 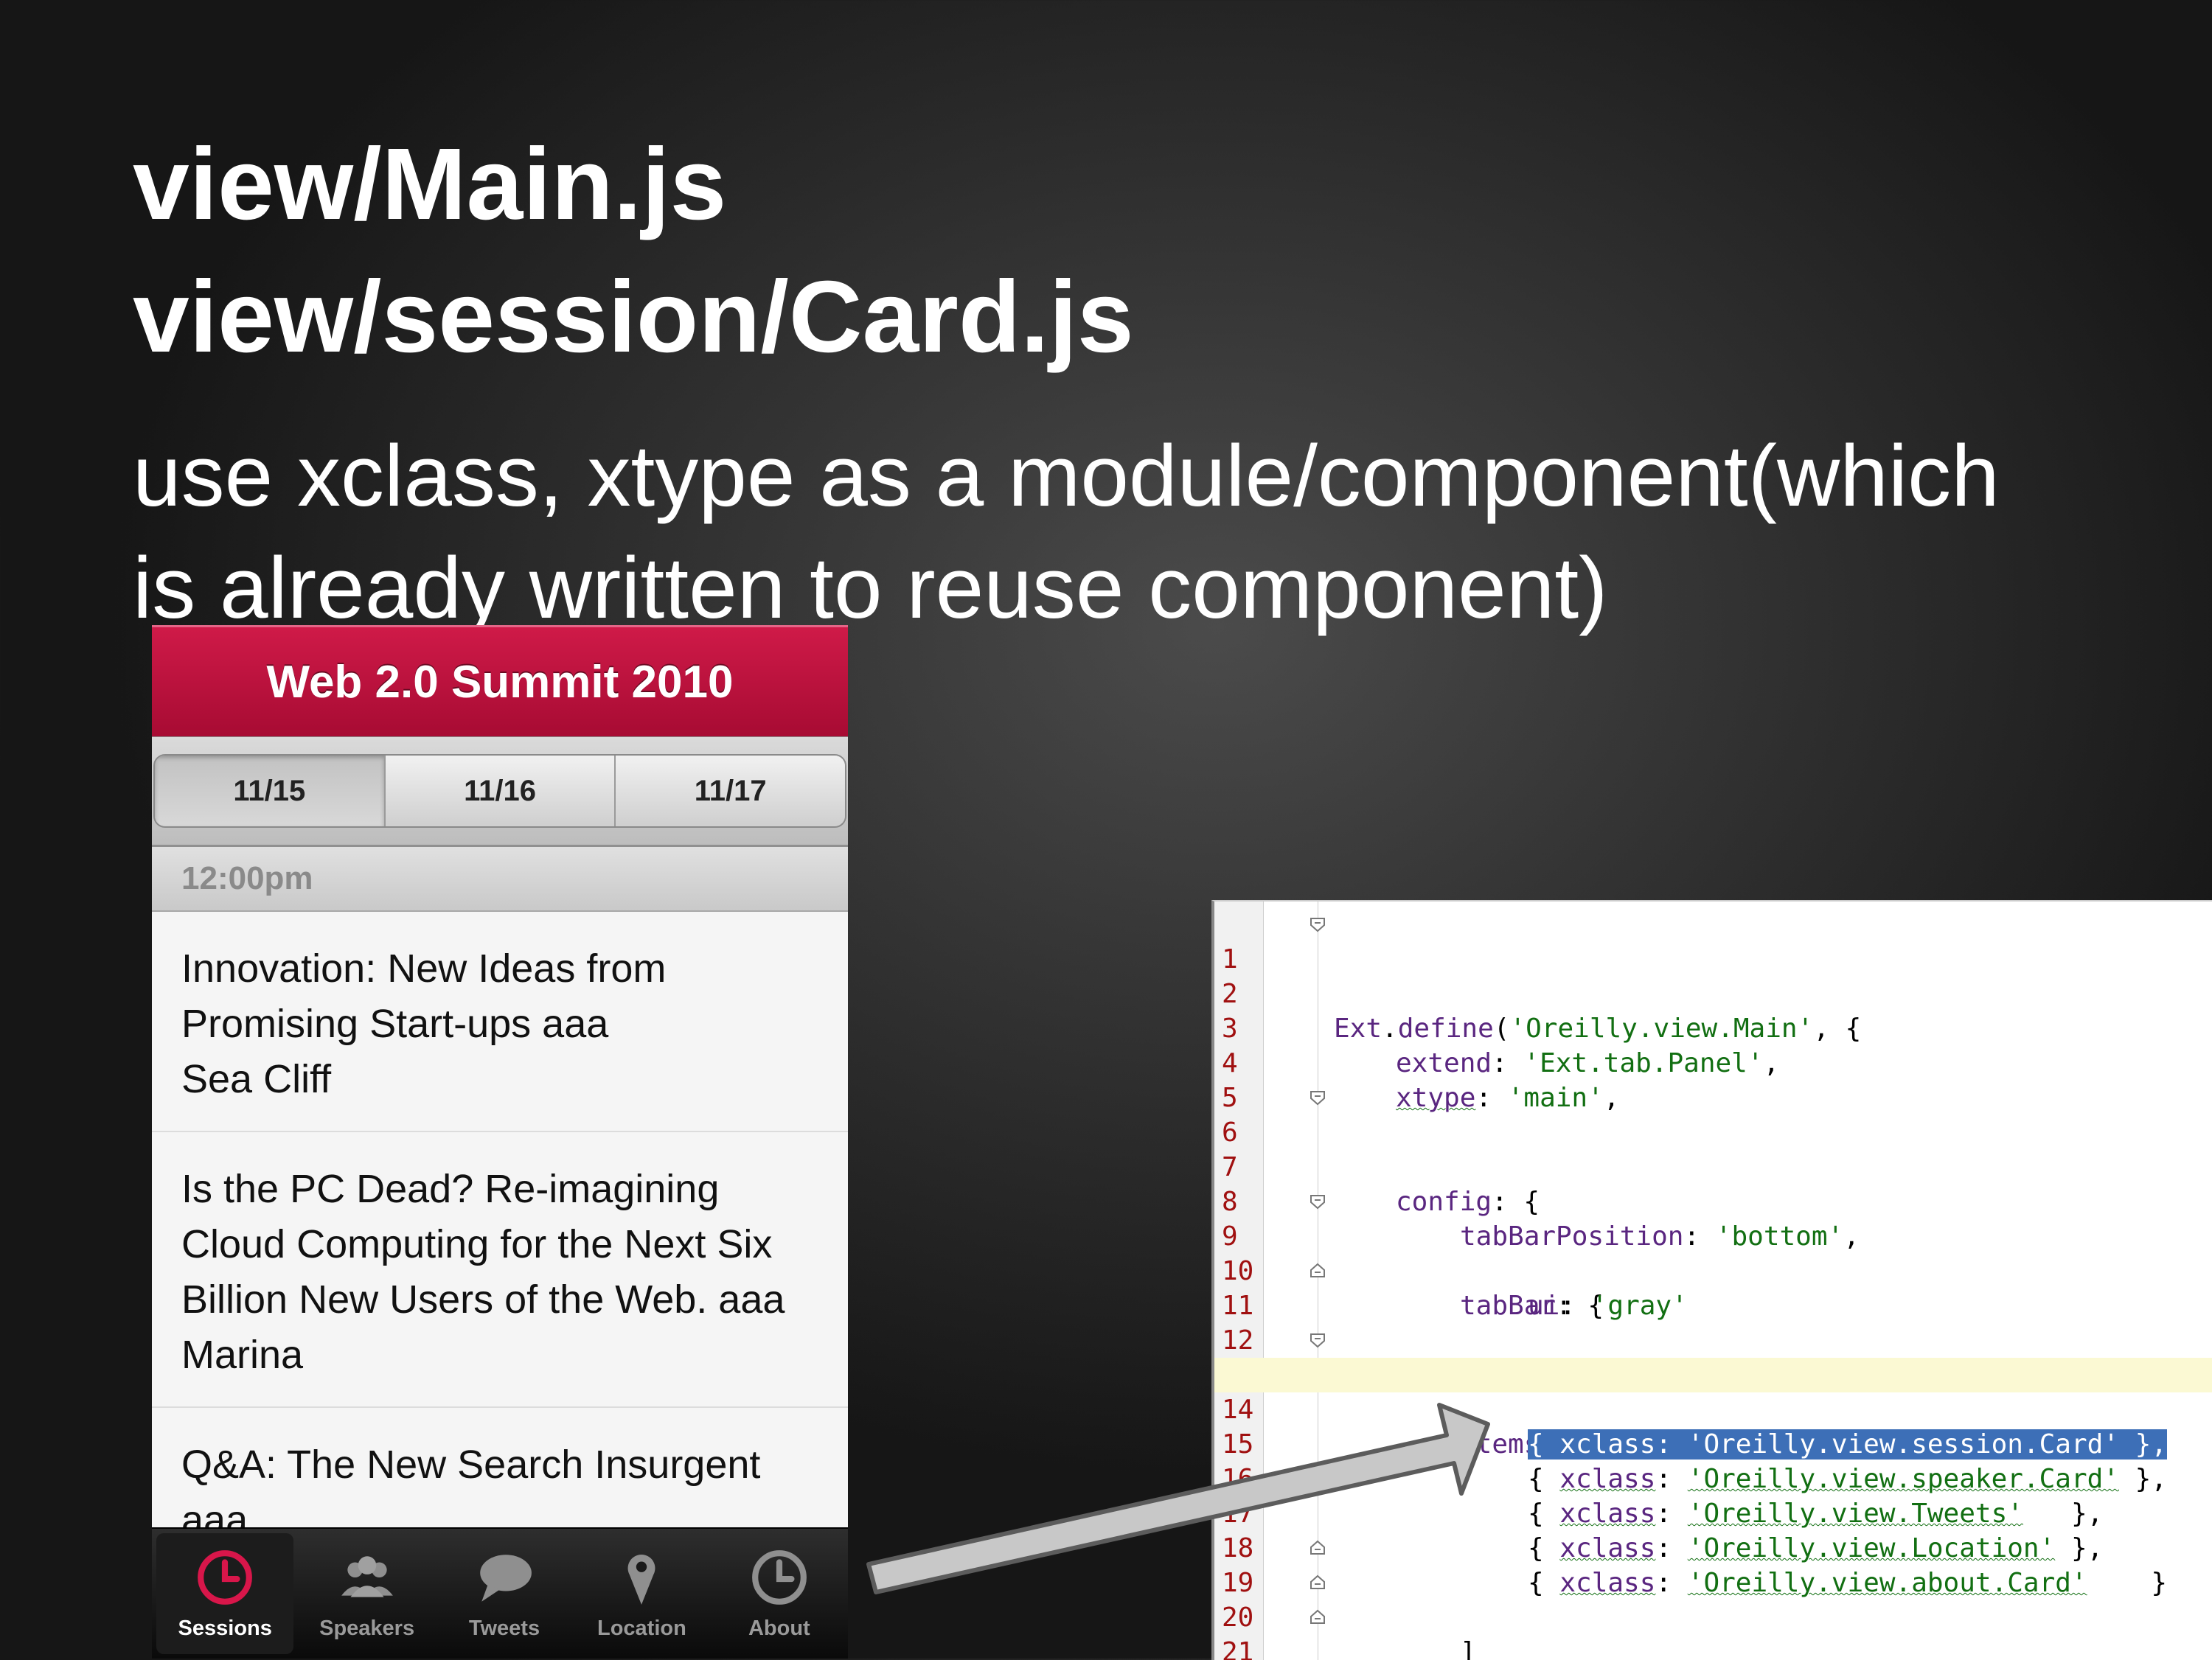 I want to click on code-line: 3 extend: 'Ext.tab.Panel',, so click(x=1713, y=1027).